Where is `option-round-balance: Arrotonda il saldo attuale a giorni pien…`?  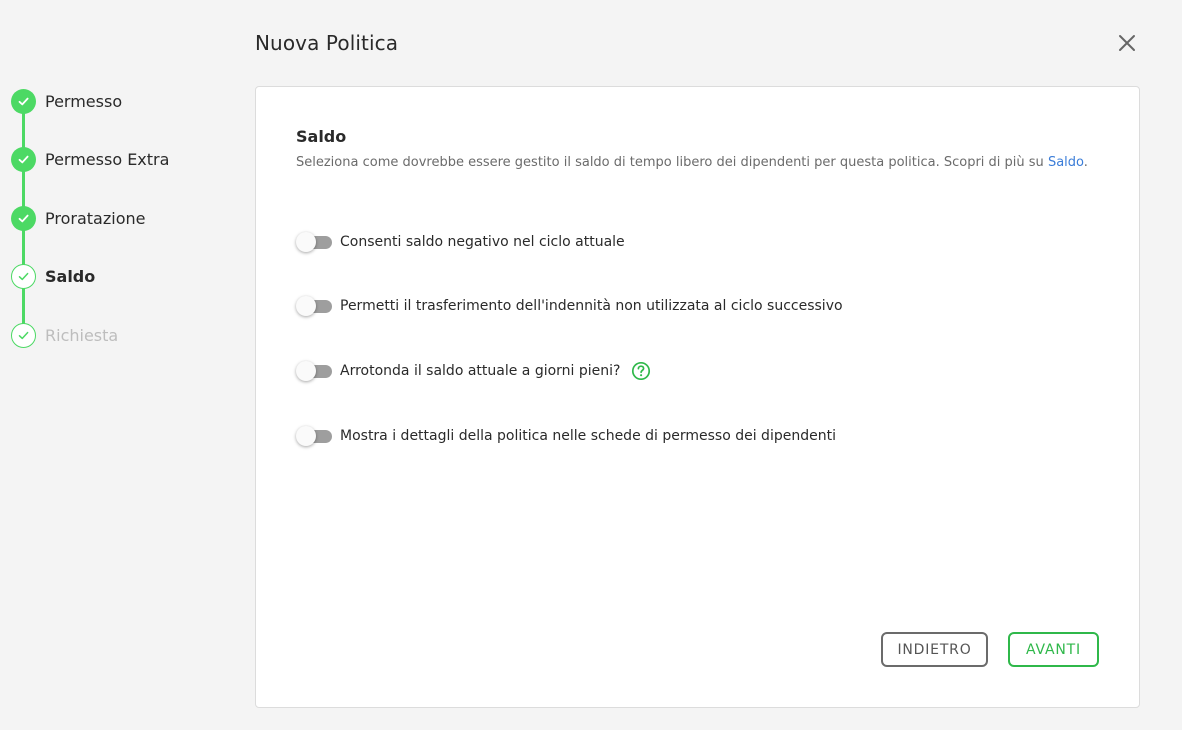 option-round-balance: Arrotonda il saldo attuale a giorni pien… is located at coordinates (473, 371).